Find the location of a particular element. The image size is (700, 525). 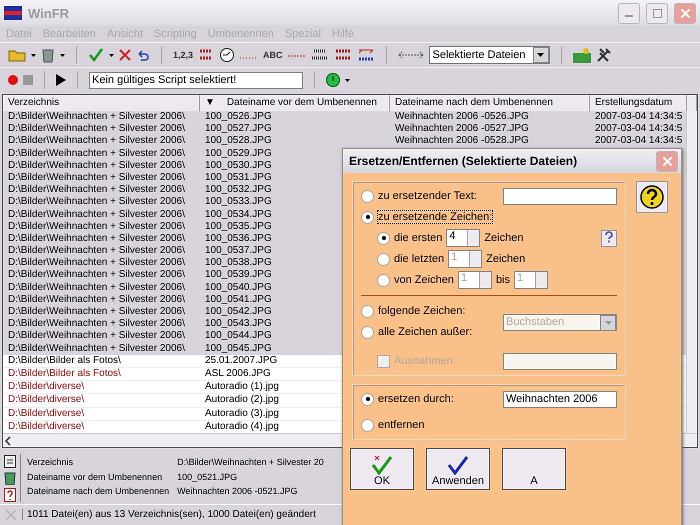

table-cell: 100_0535.JPG is located at coordinates (238, 226).